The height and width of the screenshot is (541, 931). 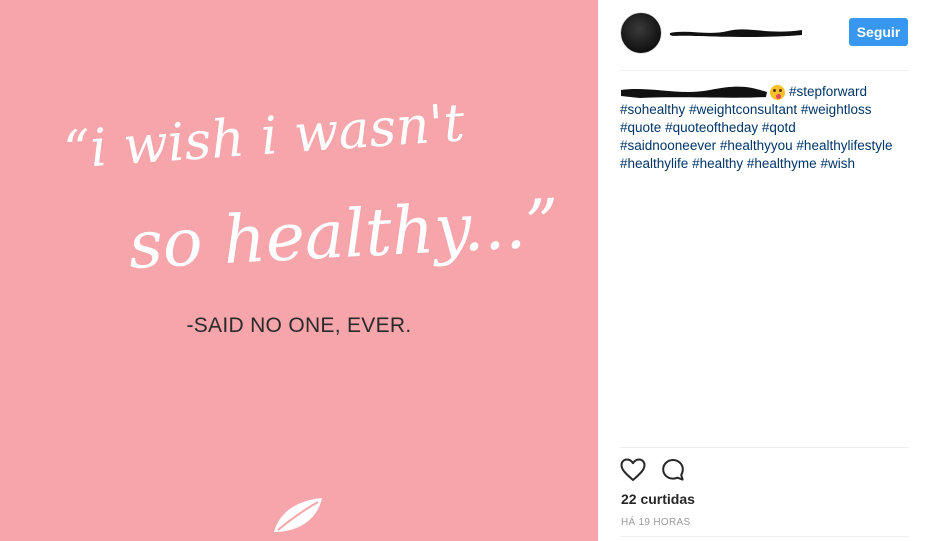 What do you see at coordinates (844, 145) in the screenshot?
I see `hashtag-link: #healthylifestyle` at bounding box center [844, 145].